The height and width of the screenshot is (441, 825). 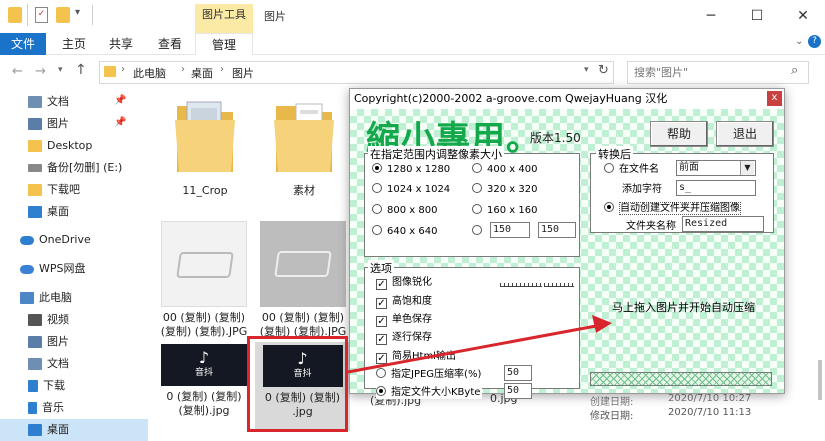 I want to click on option-progressive: ✓ 逐行保存, so click(x=404, y=338).